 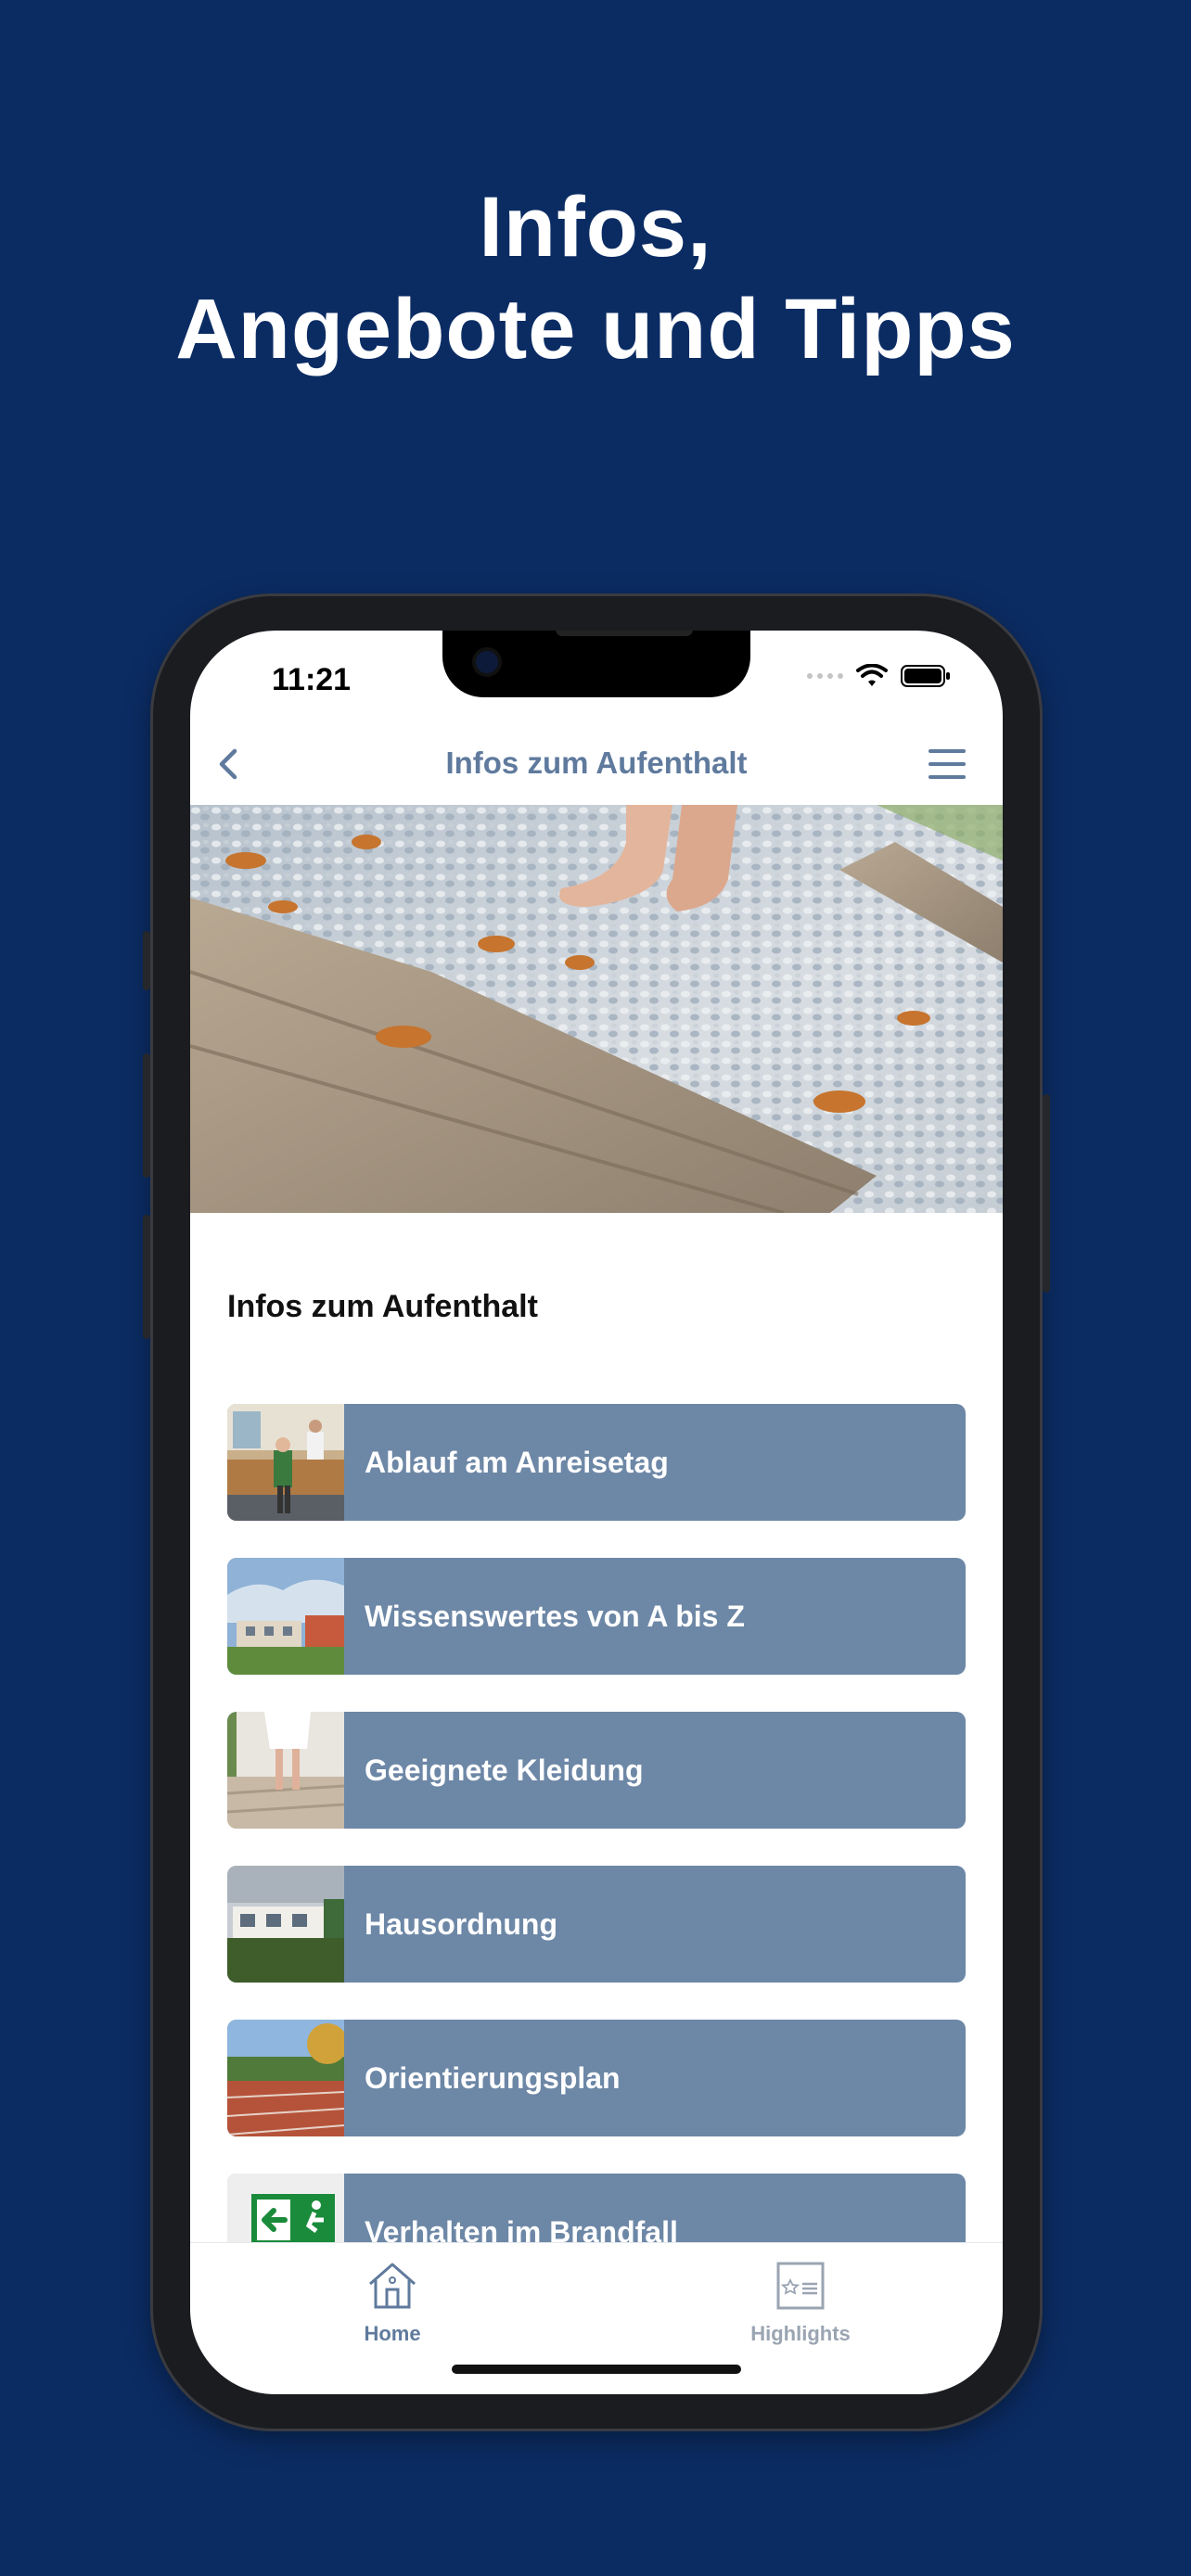 What do you see at coordinates (285, 1771) in the screenshot?
I see `thumbnail-bathrobe-image` at bounding box center [285, 1771].